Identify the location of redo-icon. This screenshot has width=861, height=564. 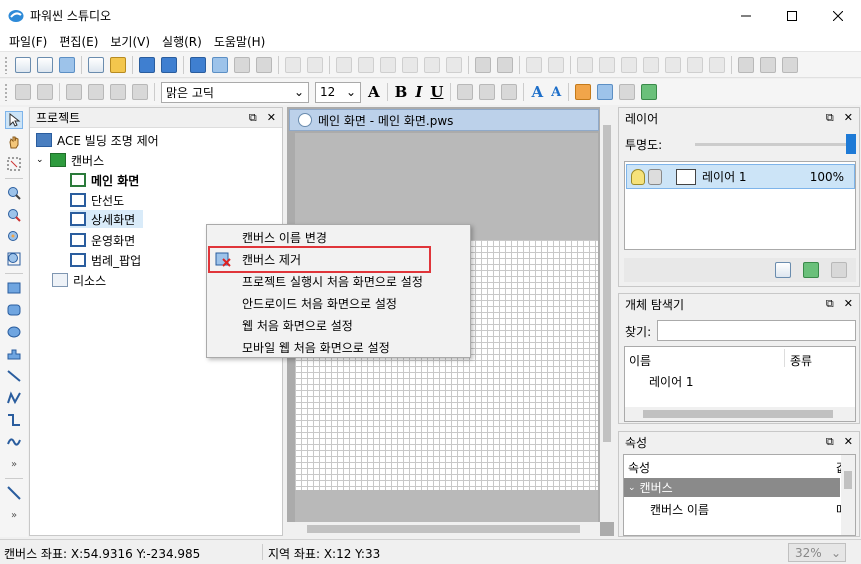
(315, 64).